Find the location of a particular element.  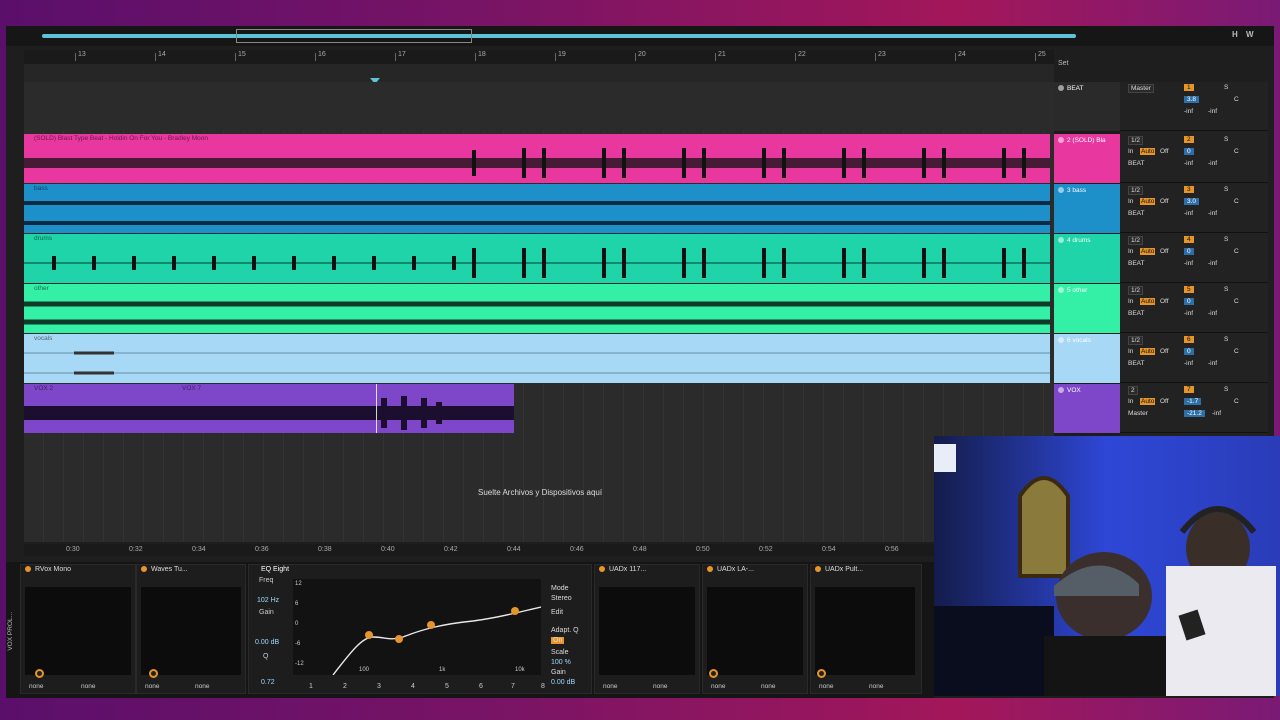

clip-vox-2: VOX 2 VOX 7 is located at coordinates (269, 408).